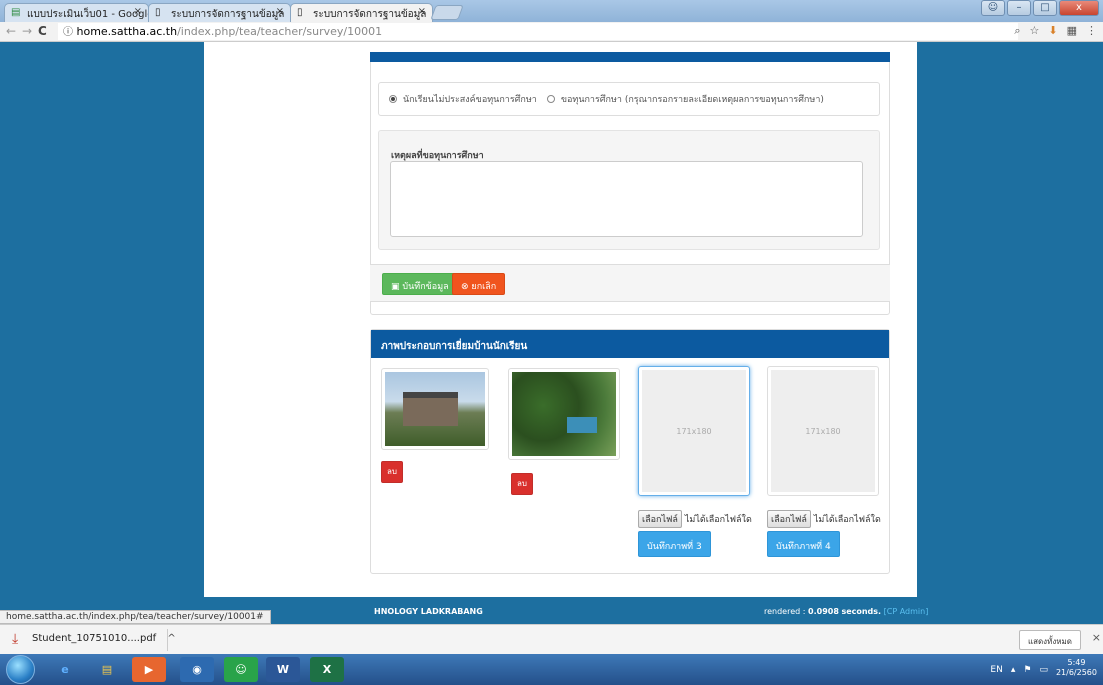 This screenshot has height=685, width=1103. Describe the element at coordinates (42, 31) in the screenshot. I see `reload-icon: C` at that location.